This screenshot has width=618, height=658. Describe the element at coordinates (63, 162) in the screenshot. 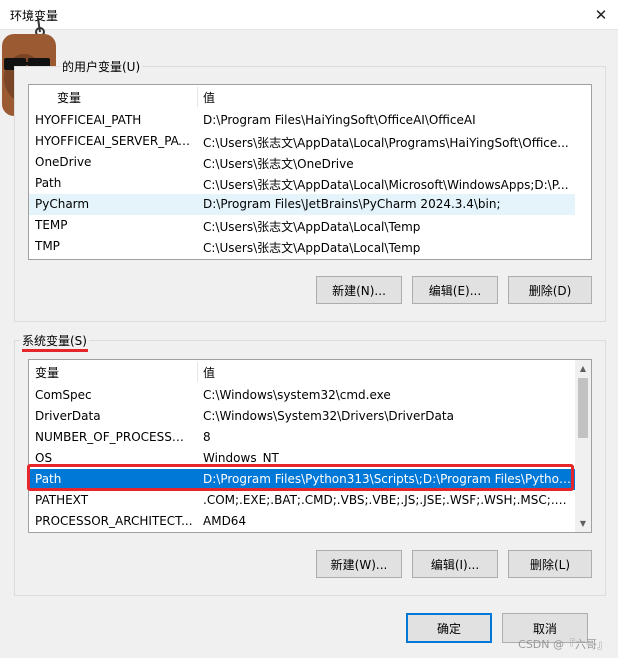

I see `variable-name: OneDrive` at that location.